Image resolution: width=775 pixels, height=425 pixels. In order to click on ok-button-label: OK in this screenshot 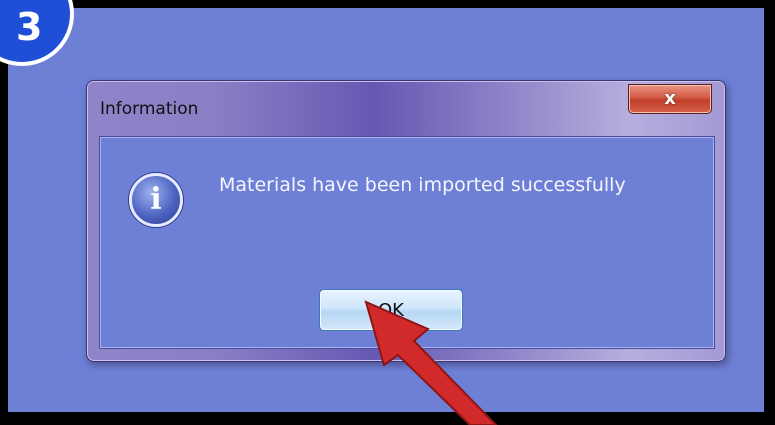, I will do `click(391, 310)`.